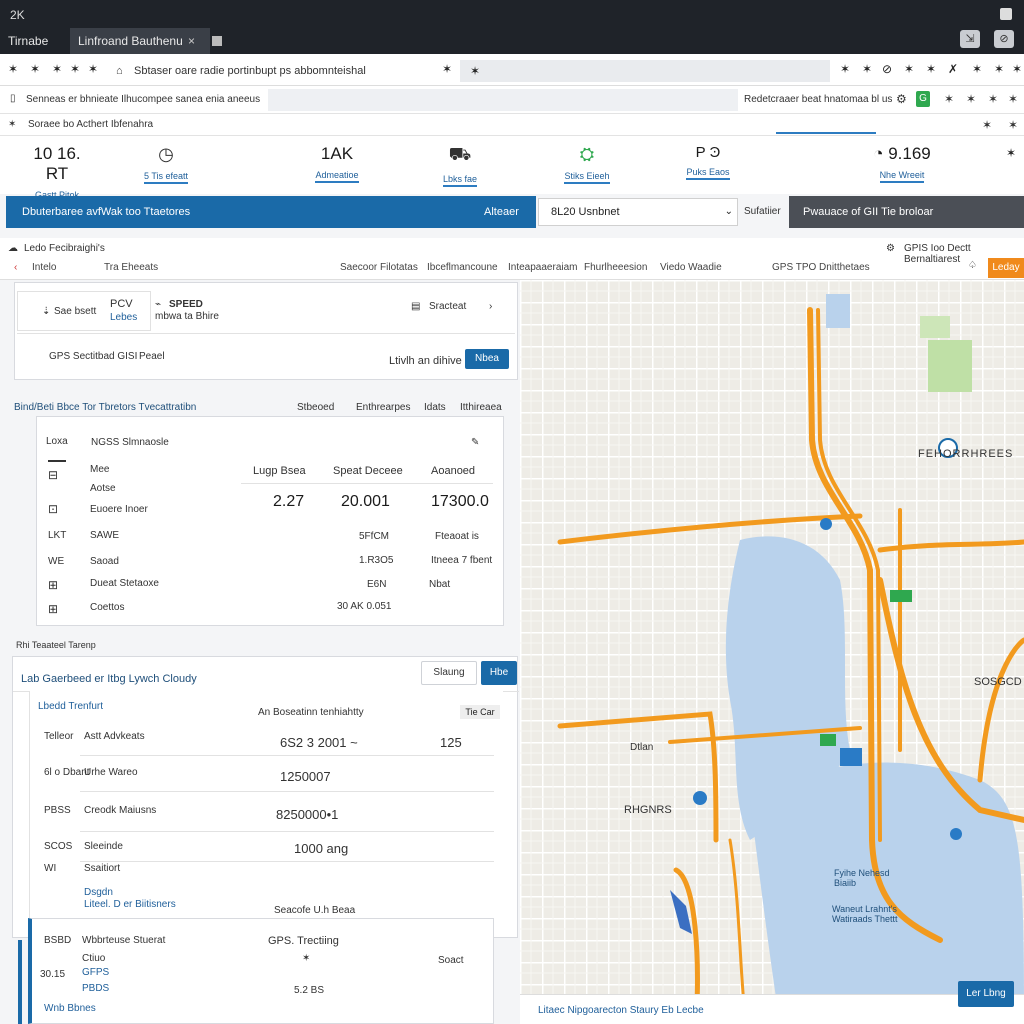 The image size is (1024, 1024). I want to click on unit-select: 8L20 Usnbnet ⌄, so click(638, 212).